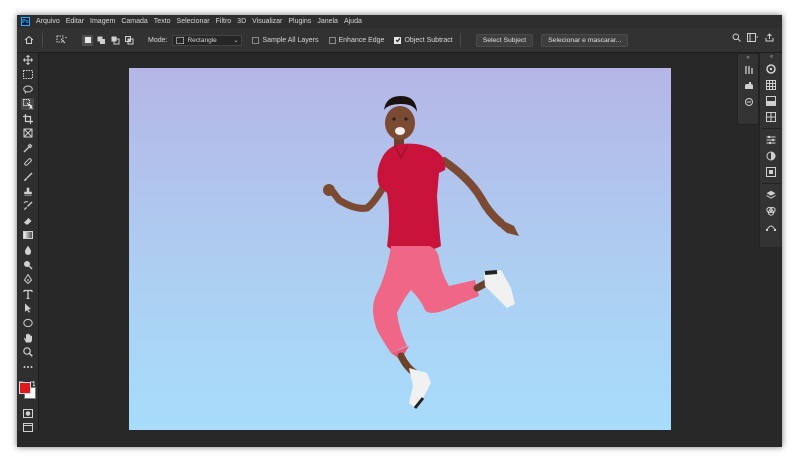 This screenshot has width=800, height=465. I want to click on hand-tool, so click(27, 337).